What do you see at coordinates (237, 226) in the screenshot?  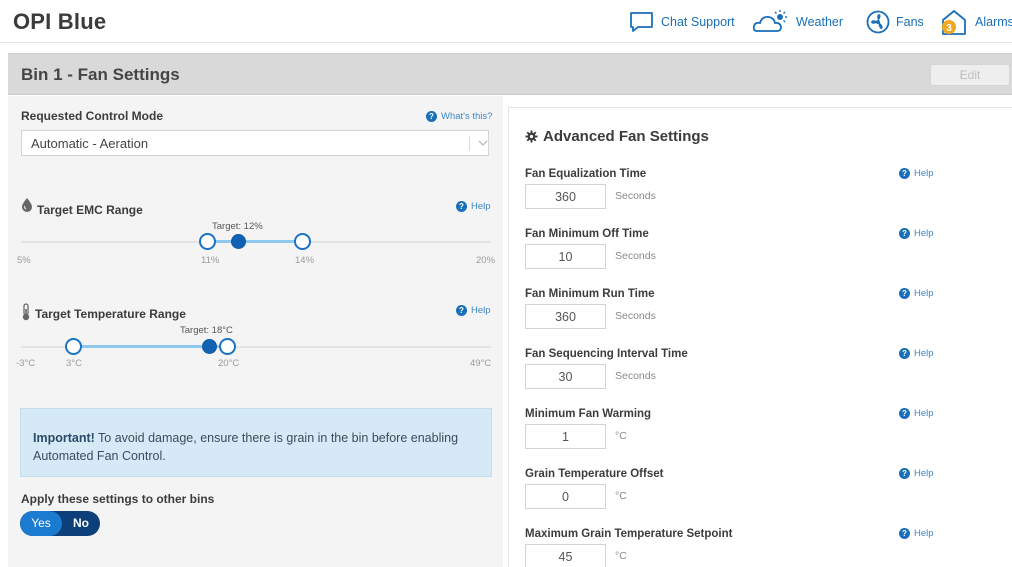 I see `emc-target-label: Target: 12%` at bounding box center [237, 226].